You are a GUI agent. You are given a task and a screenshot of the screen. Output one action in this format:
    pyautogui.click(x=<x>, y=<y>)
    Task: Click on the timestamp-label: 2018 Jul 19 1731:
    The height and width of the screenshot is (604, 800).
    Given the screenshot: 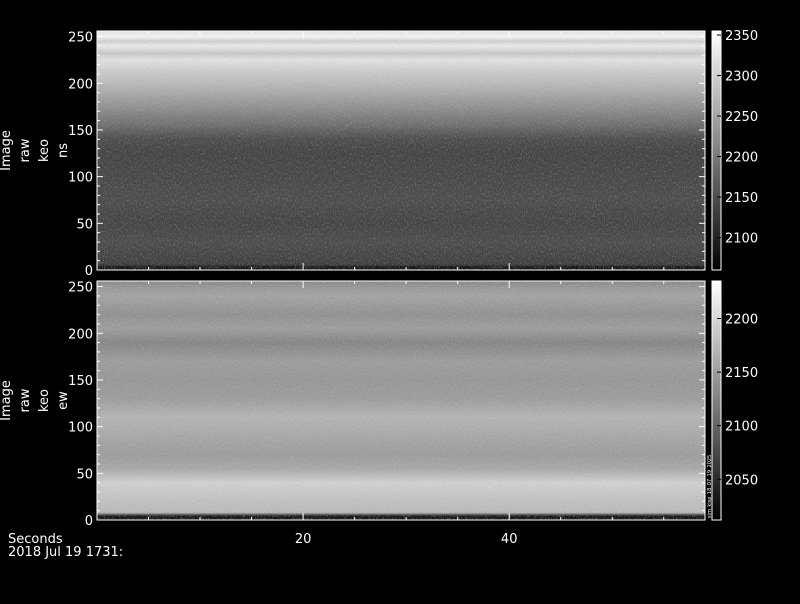 What is the action you would take?
    pyautogui.click(x=65, y=552)
    